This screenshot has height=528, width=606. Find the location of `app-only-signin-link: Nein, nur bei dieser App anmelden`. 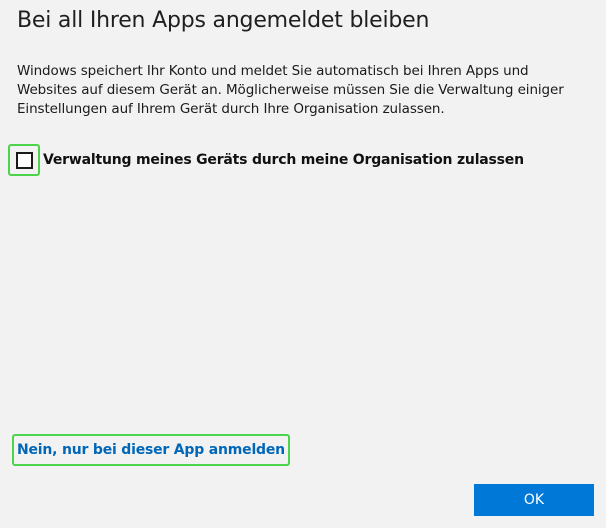

app-only-signin-link: Nein, nur bei dieser App anmelden is located at coordinates (151, 450).